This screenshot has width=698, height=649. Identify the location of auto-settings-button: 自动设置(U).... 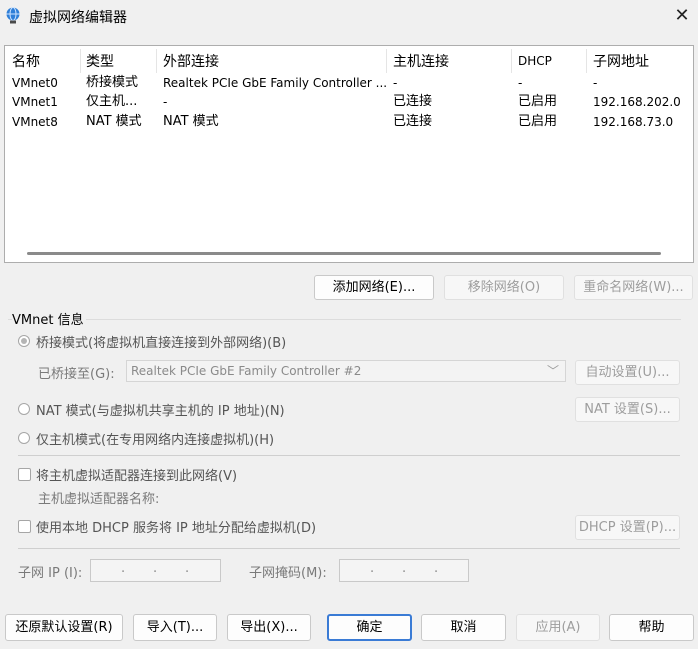
(627, 372).